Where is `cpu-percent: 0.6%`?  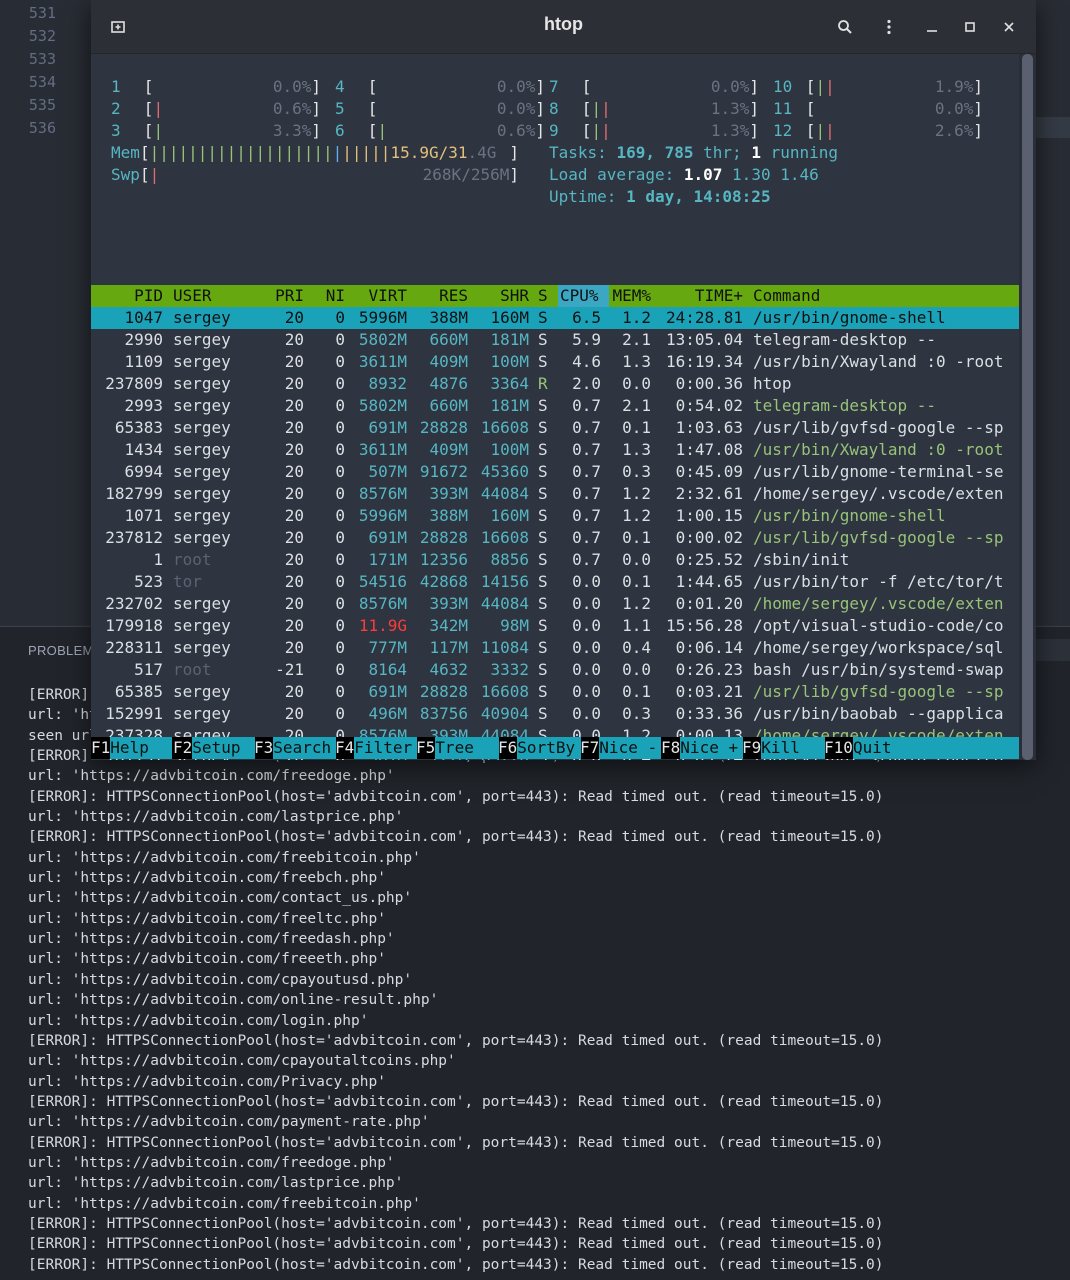 cpu-percent: 0.6% is located at coordinates (516, 130).